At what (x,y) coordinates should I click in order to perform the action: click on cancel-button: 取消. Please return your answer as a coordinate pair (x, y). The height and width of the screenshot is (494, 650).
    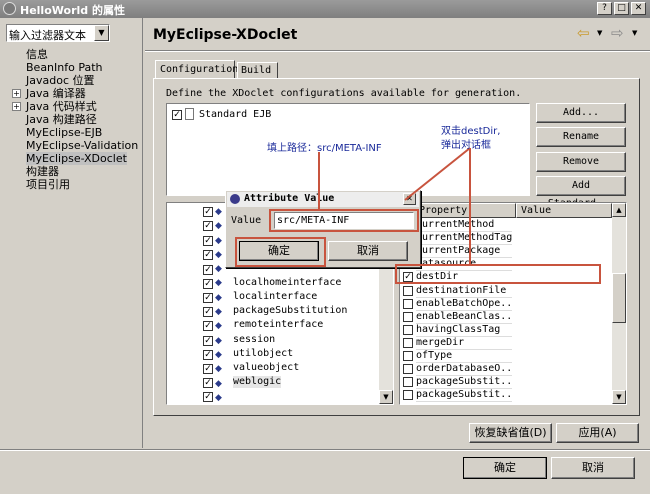
    Looking at the image, I should click on (593, 468).